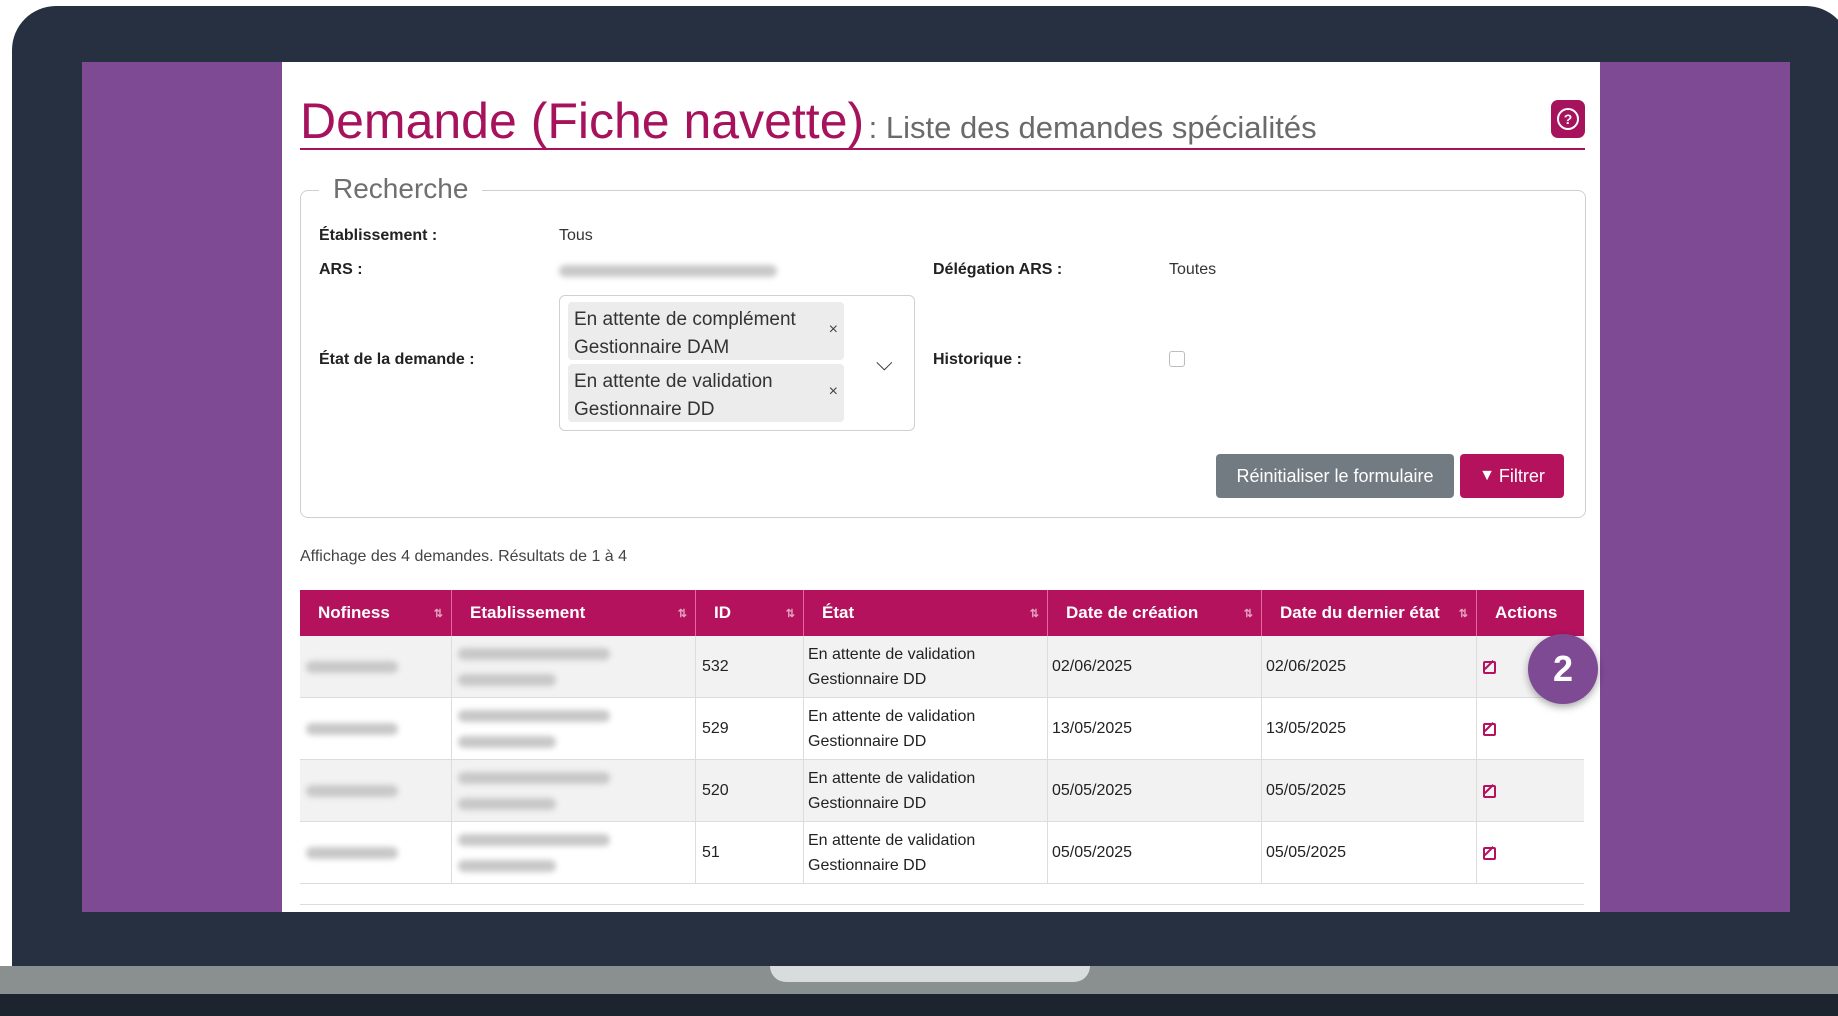  Describe the element at coordinates (1487, 475) in the screenshot. I see `funnel-icon: ▼` at that location.